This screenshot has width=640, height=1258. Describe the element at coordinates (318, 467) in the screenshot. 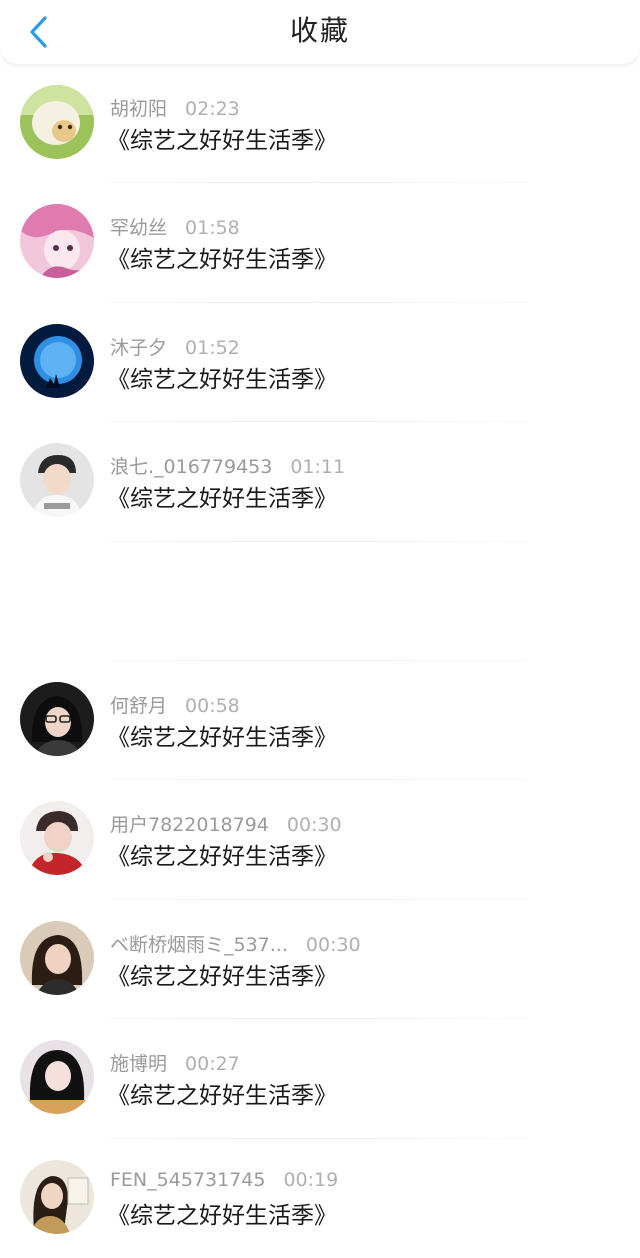

I see `timestamp: 01:11` at that location.